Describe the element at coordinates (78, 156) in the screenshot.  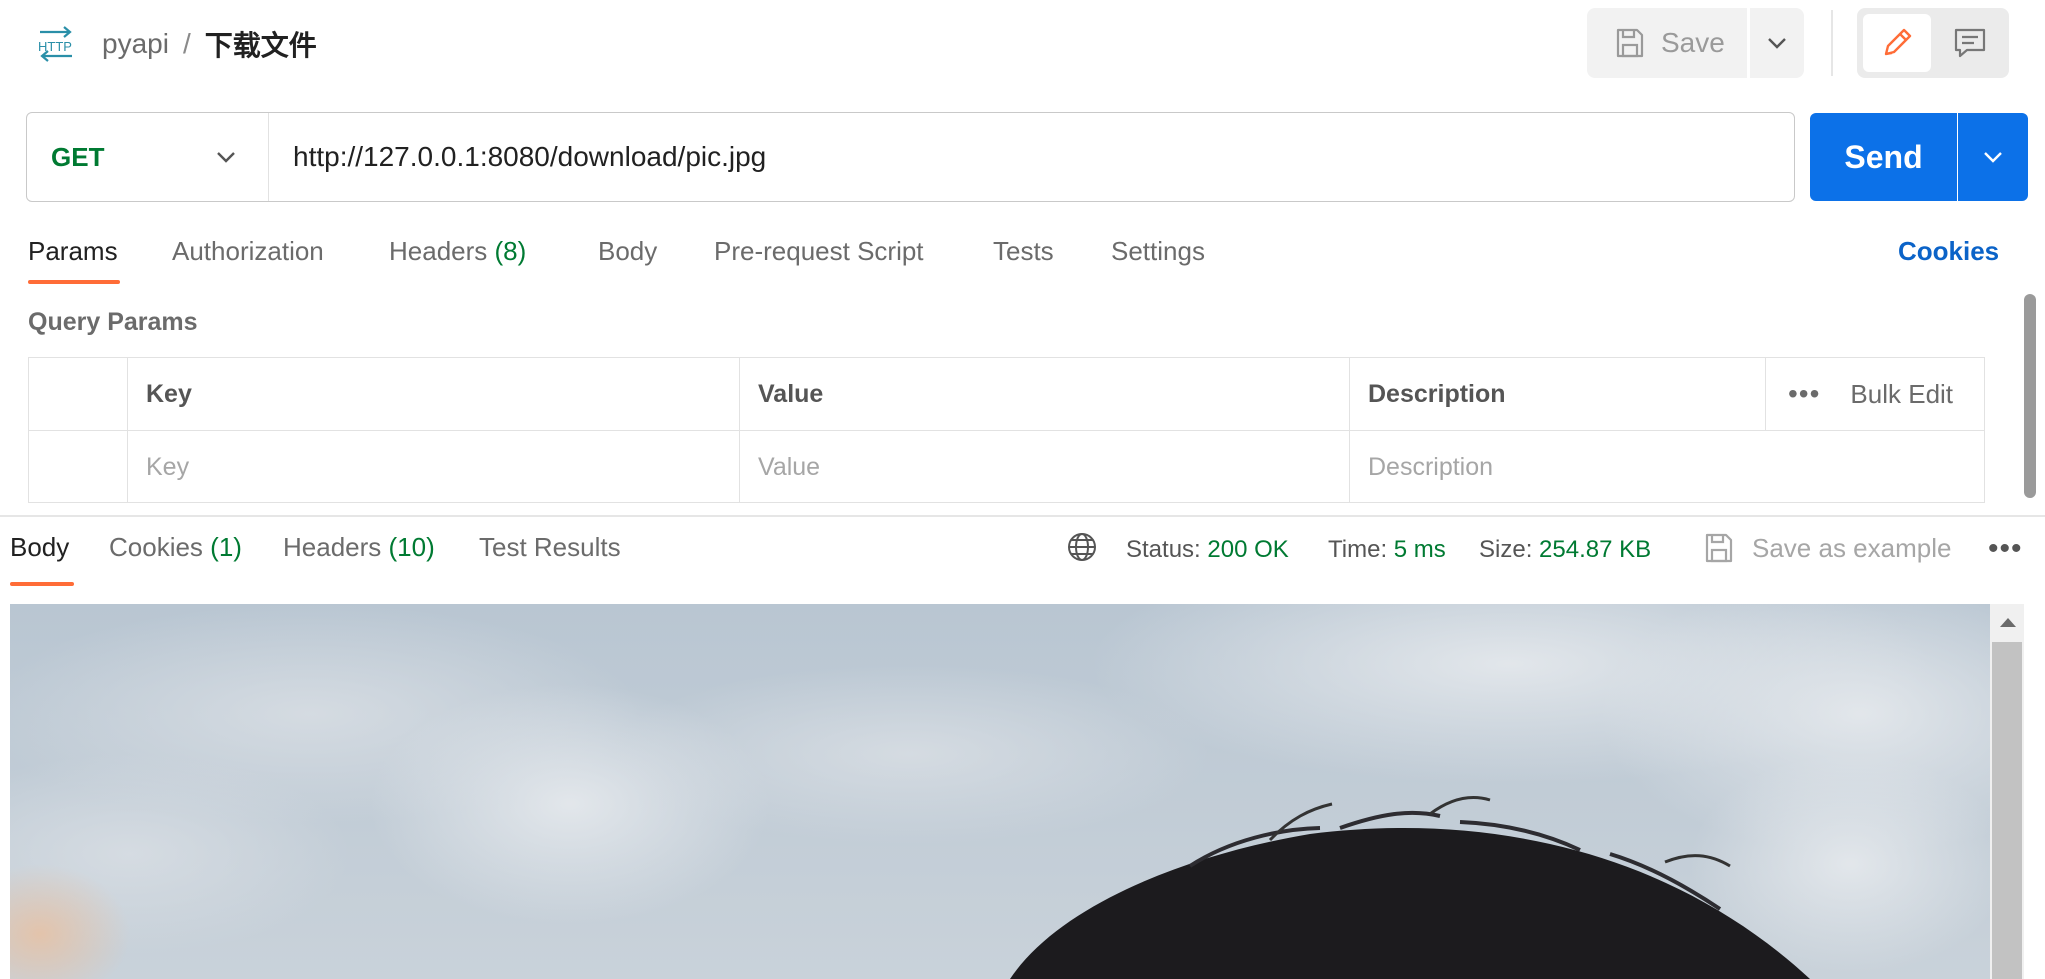
I see `method-label: GET` at that location.